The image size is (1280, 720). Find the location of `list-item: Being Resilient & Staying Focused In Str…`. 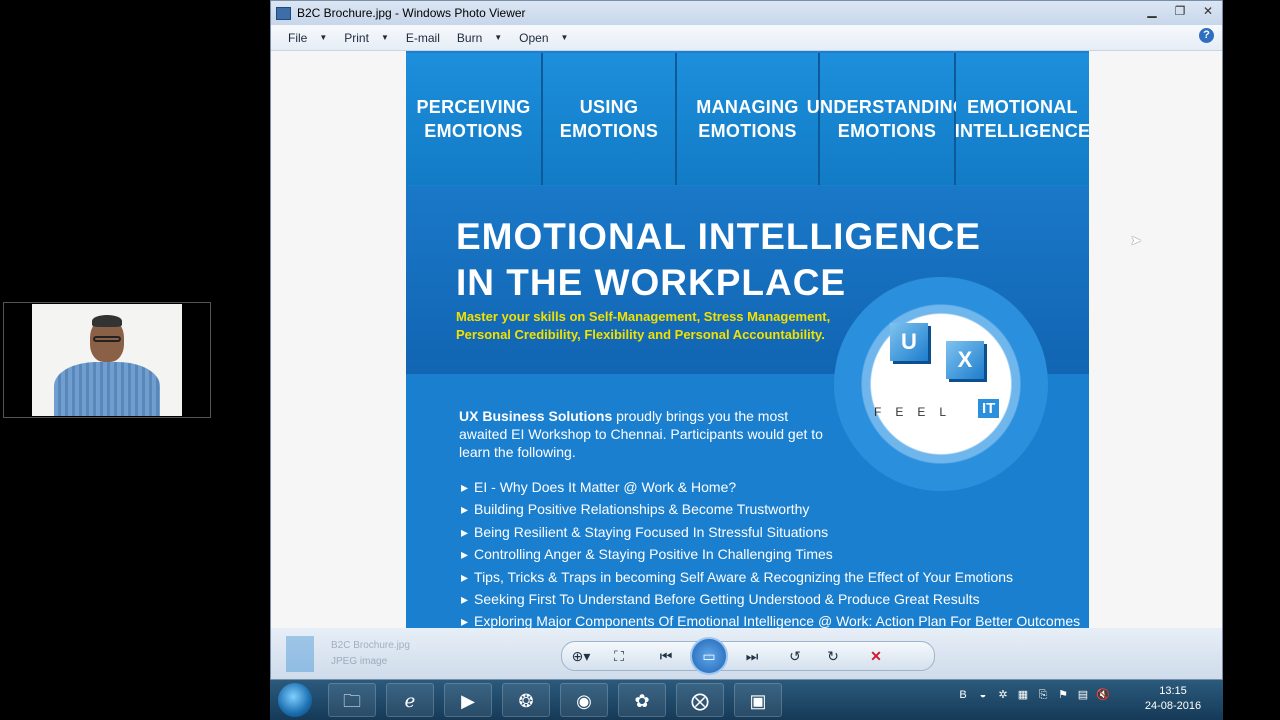

list-item: Being Resilient & Staying Focused In Str… is located at coordinates (770, 532).